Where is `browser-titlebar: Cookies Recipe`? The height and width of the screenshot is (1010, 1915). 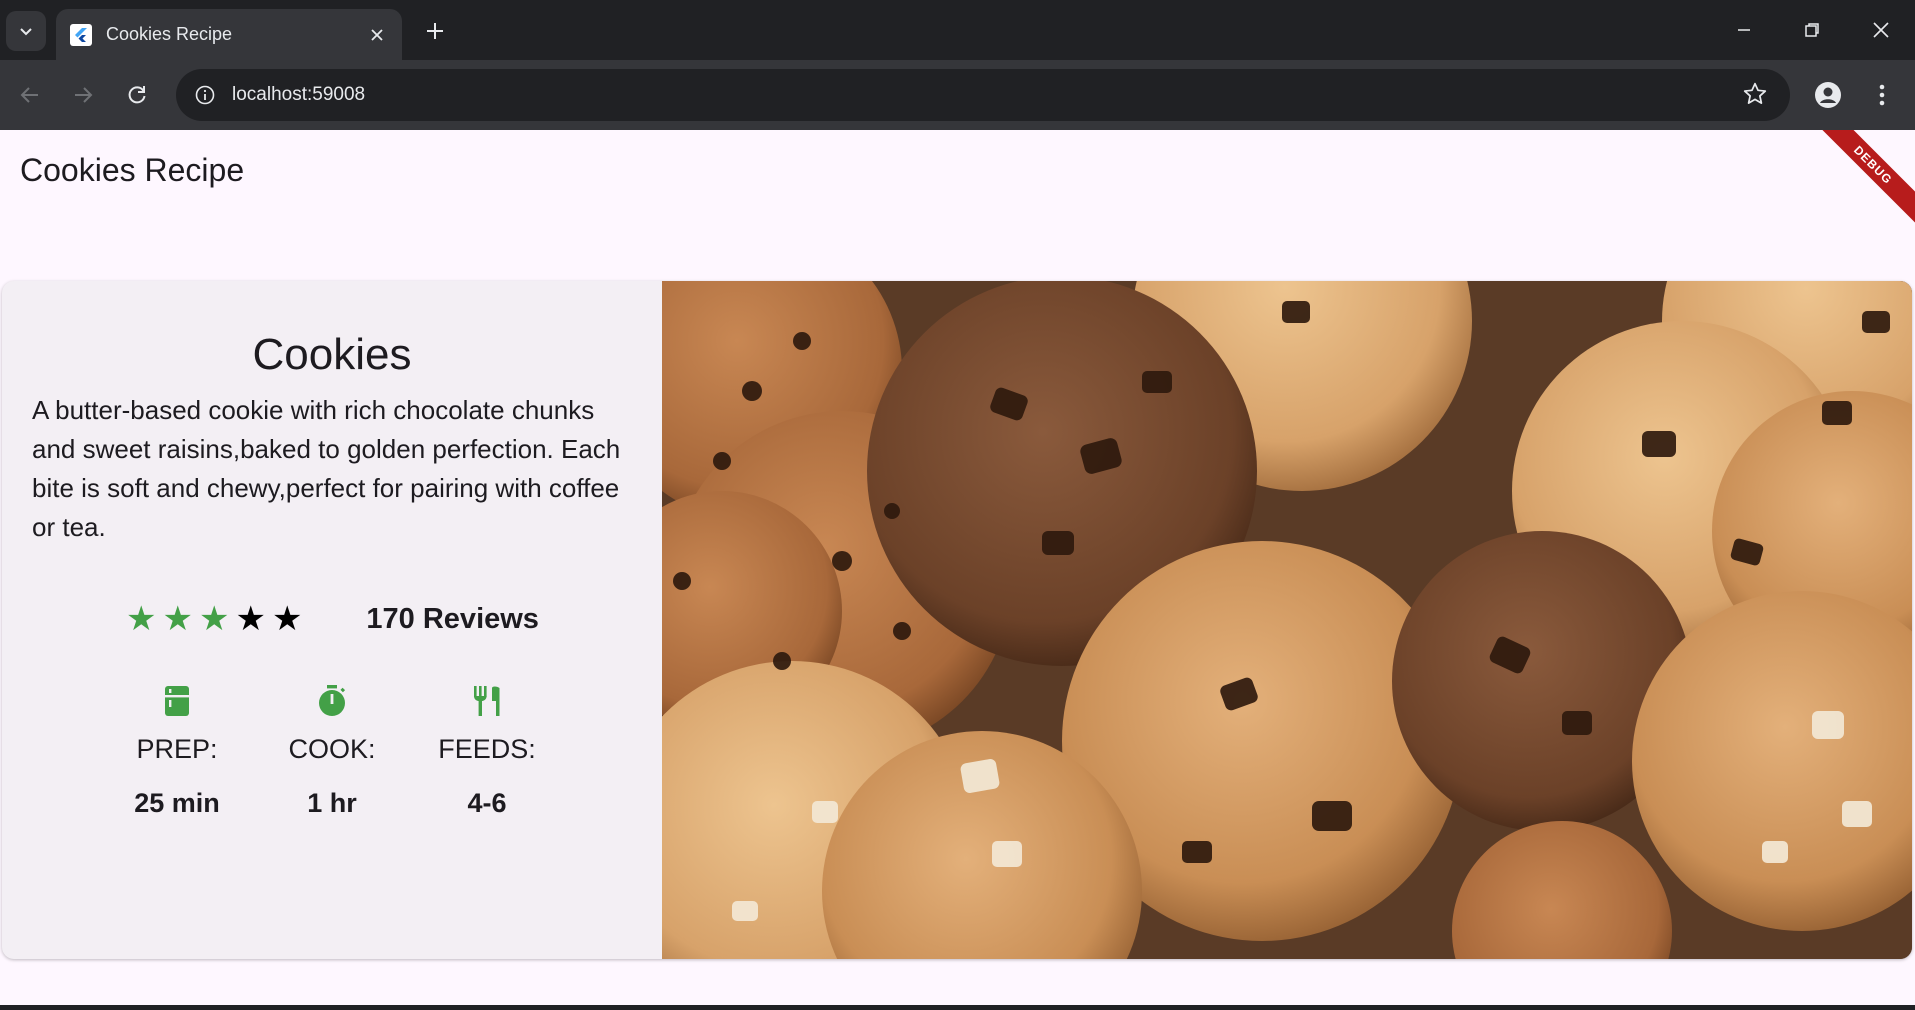
browser-titlebar: Cookies Recipe is located at coordinates (957, 30).